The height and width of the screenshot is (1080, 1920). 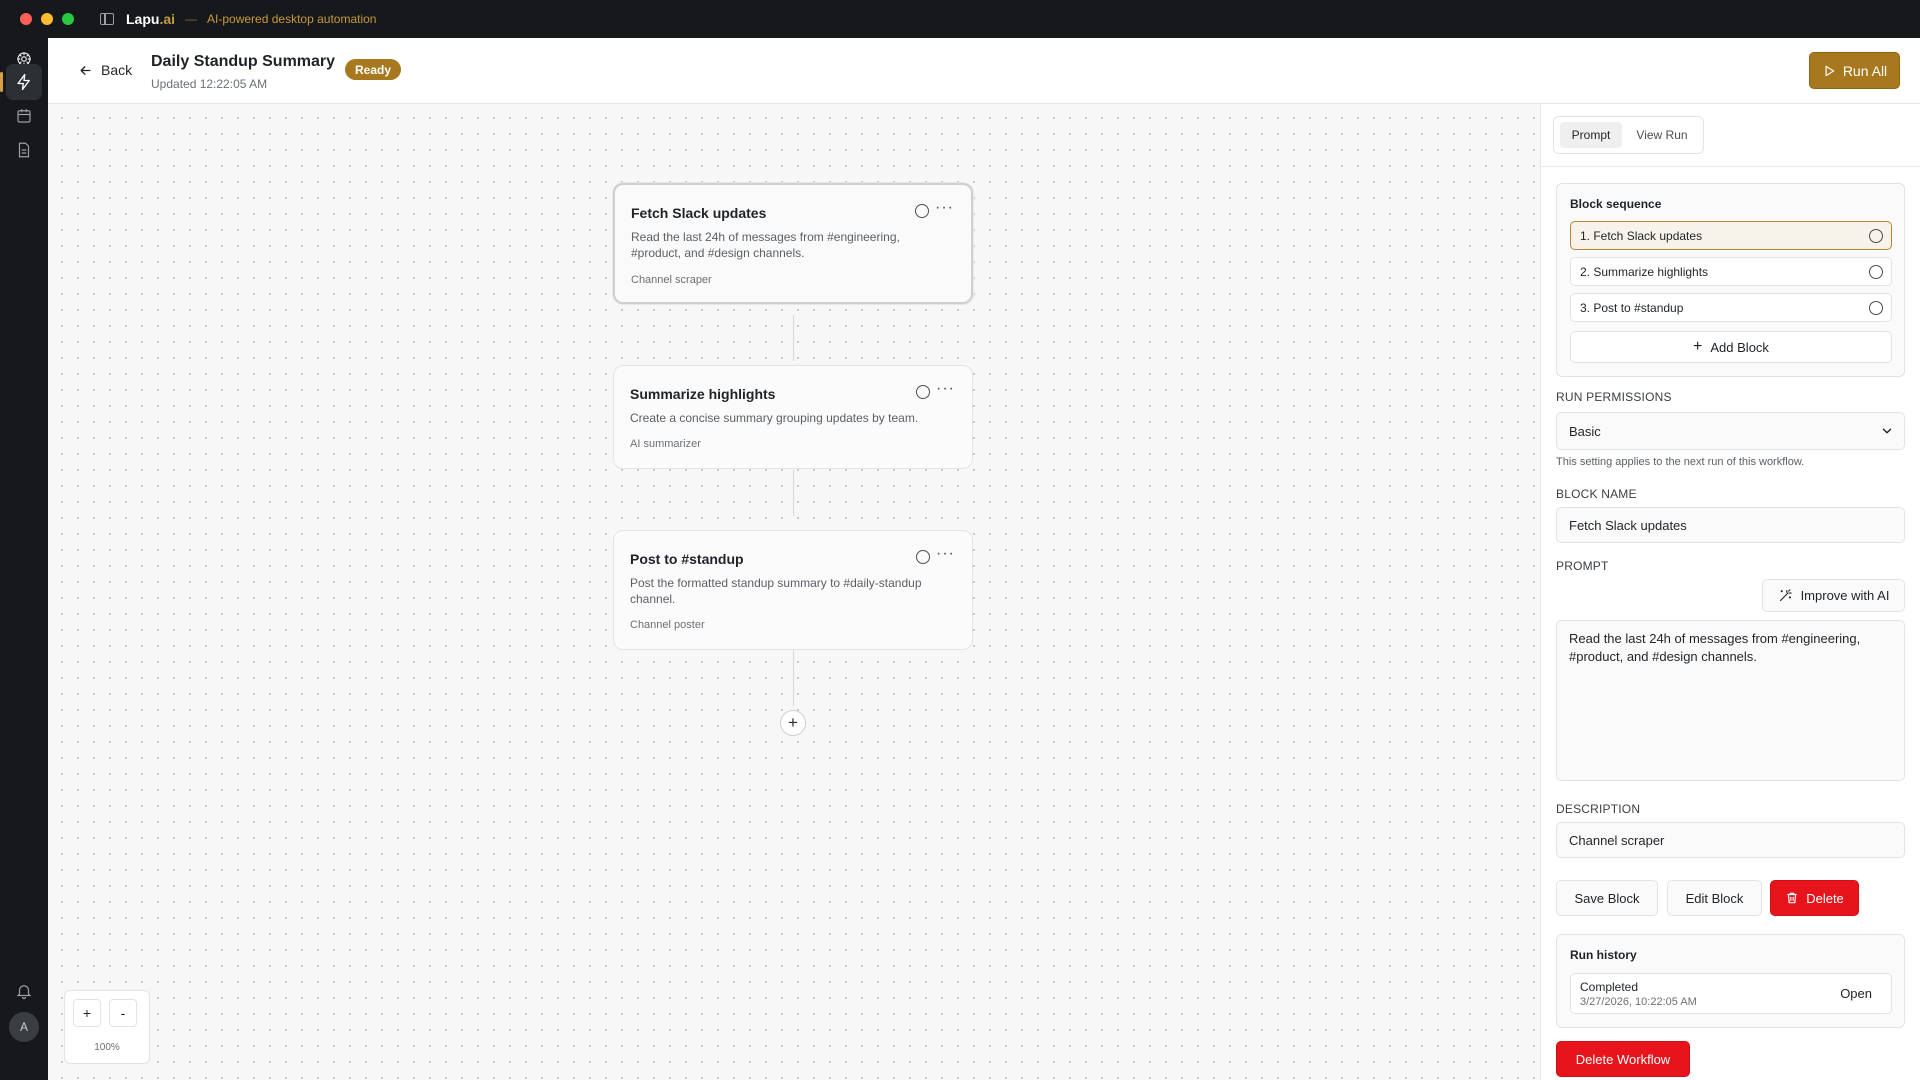 What do you see at coordinates (24, 559) in the screenshot?
I see `navigation-rail: A` at bounding box center [24, 559].